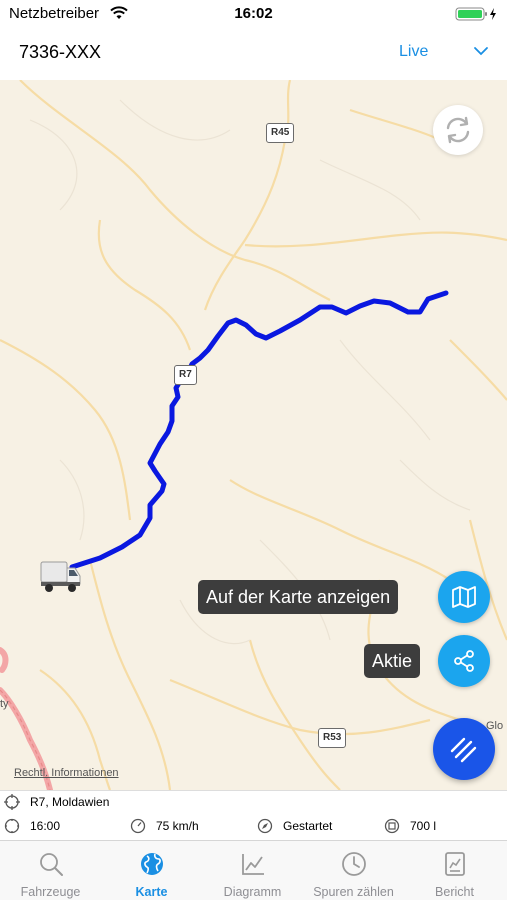 Image resolution: width=507 pixels, height=900 pixels. Describe the element at coordinates (4, 704) in the screenshot. I see `map-place-label: ty` at that location.